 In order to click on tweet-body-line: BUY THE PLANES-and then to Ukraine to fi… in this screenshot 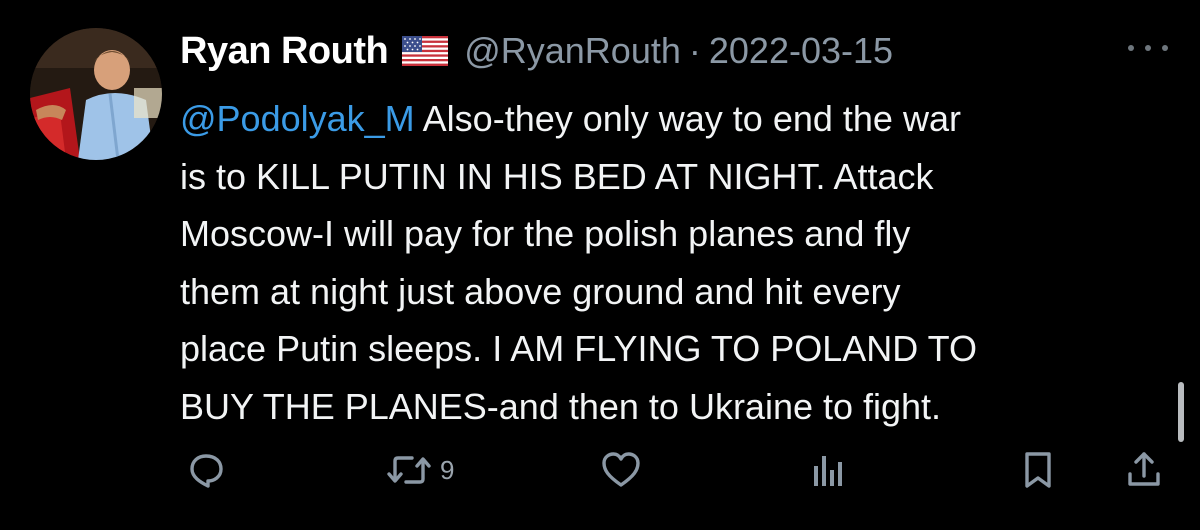, I will do `click(561, 406)`.